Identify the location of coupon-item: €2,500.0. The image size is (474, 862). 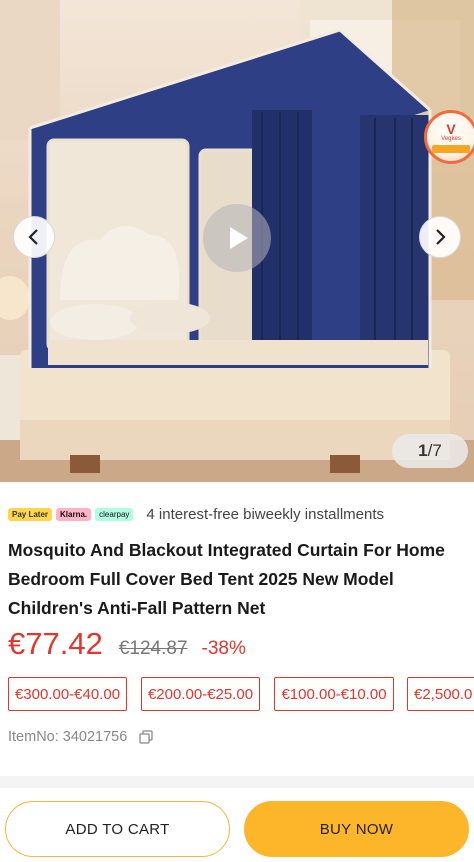
(440, 694).